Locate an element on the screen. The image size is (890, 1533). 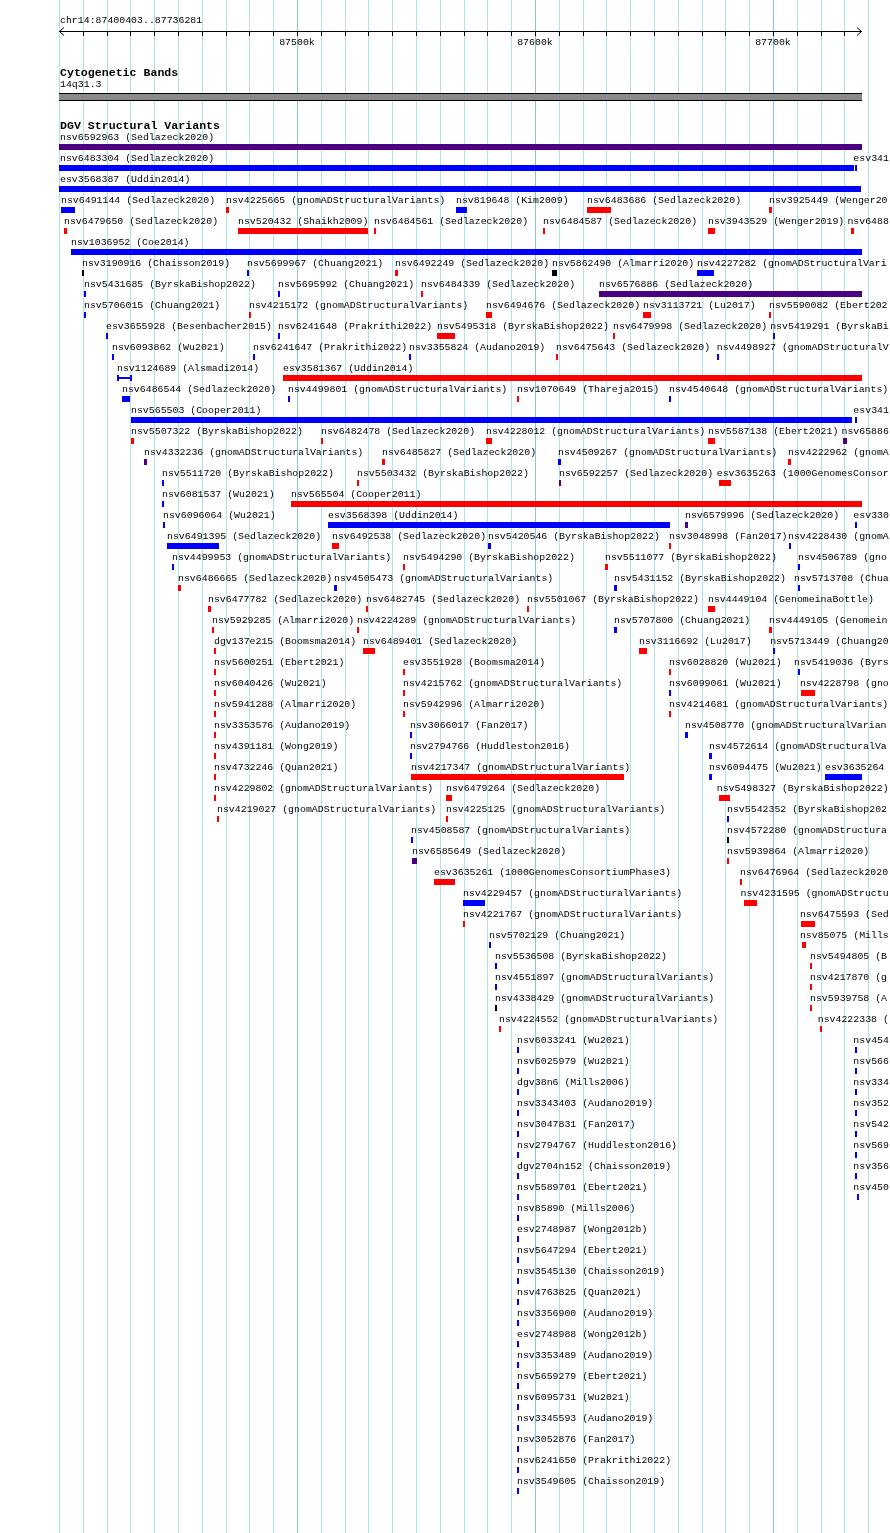
feature-label: nsv5589701 (Ebert2021) is located at coordinates (582, 1187).